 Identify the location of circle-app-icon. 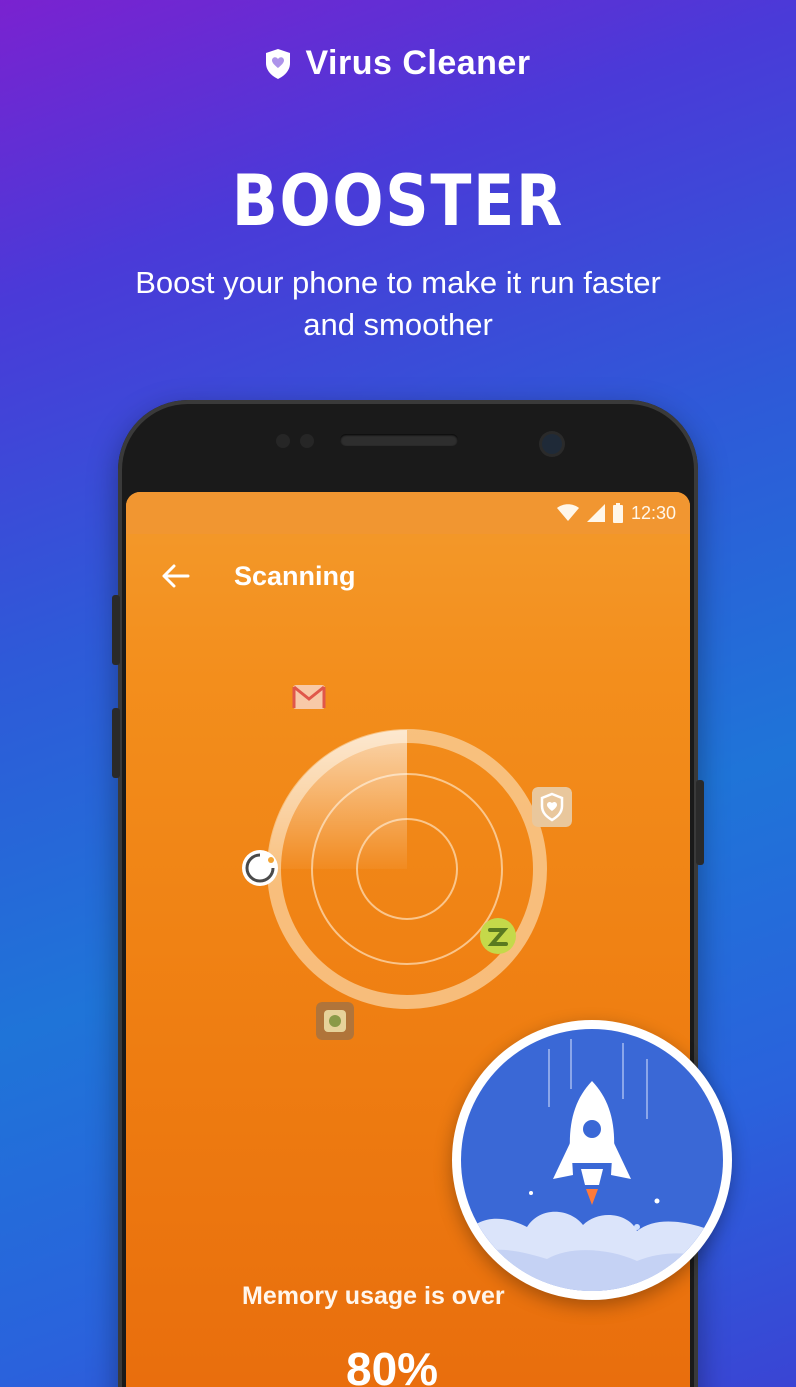
(260, 868).